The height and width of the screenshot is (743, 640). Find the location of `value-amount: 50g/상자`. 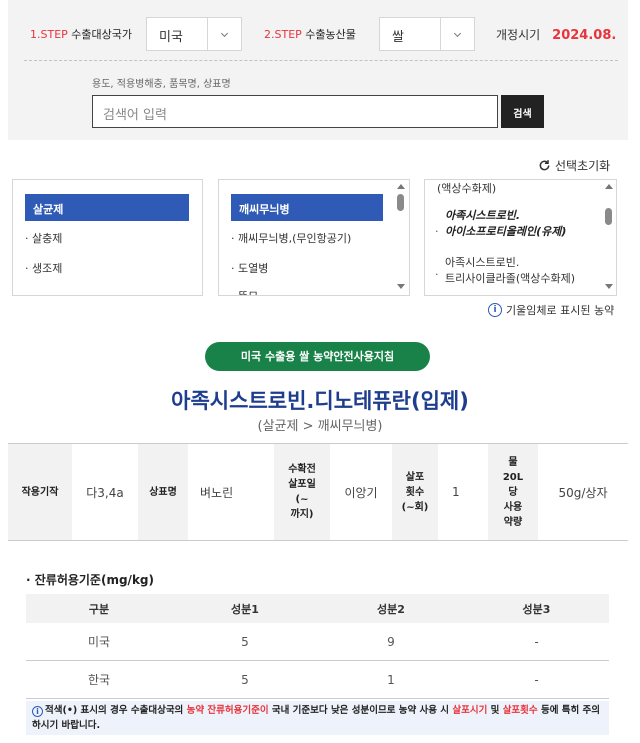

value-amount: 50g/상자 is located at coordinates (583, 492).